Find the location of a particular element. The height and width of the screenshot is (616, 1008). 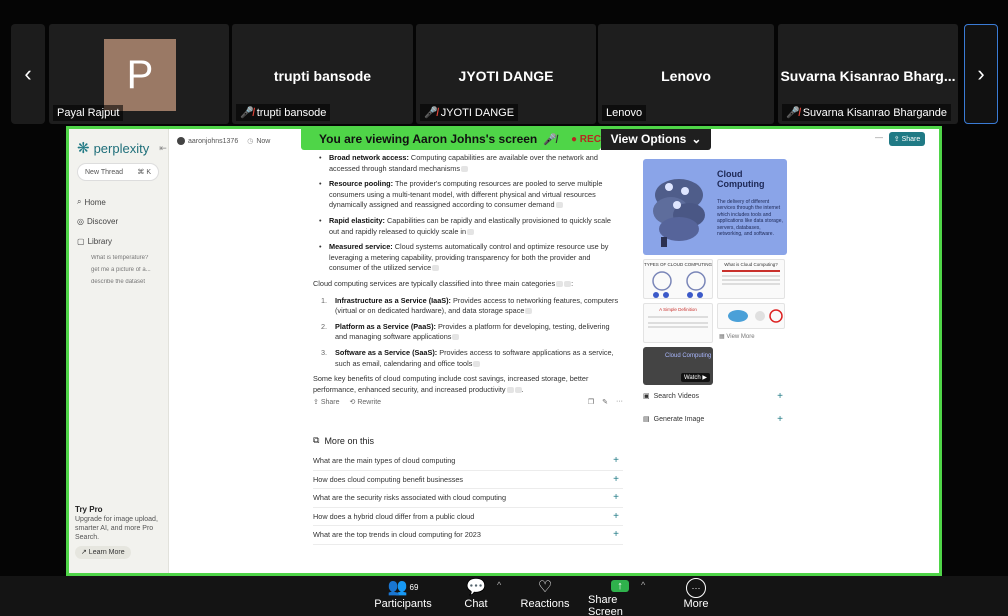

more-button: ··· More is located at coordinates (696, 596).